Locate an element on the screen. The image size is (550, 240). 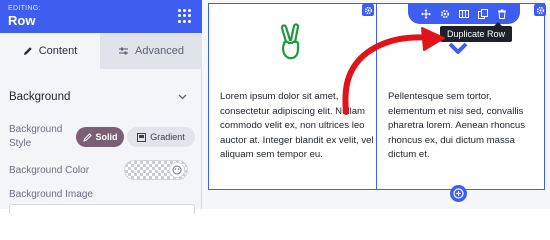
add-row-button is located at coordinates (458, 193).